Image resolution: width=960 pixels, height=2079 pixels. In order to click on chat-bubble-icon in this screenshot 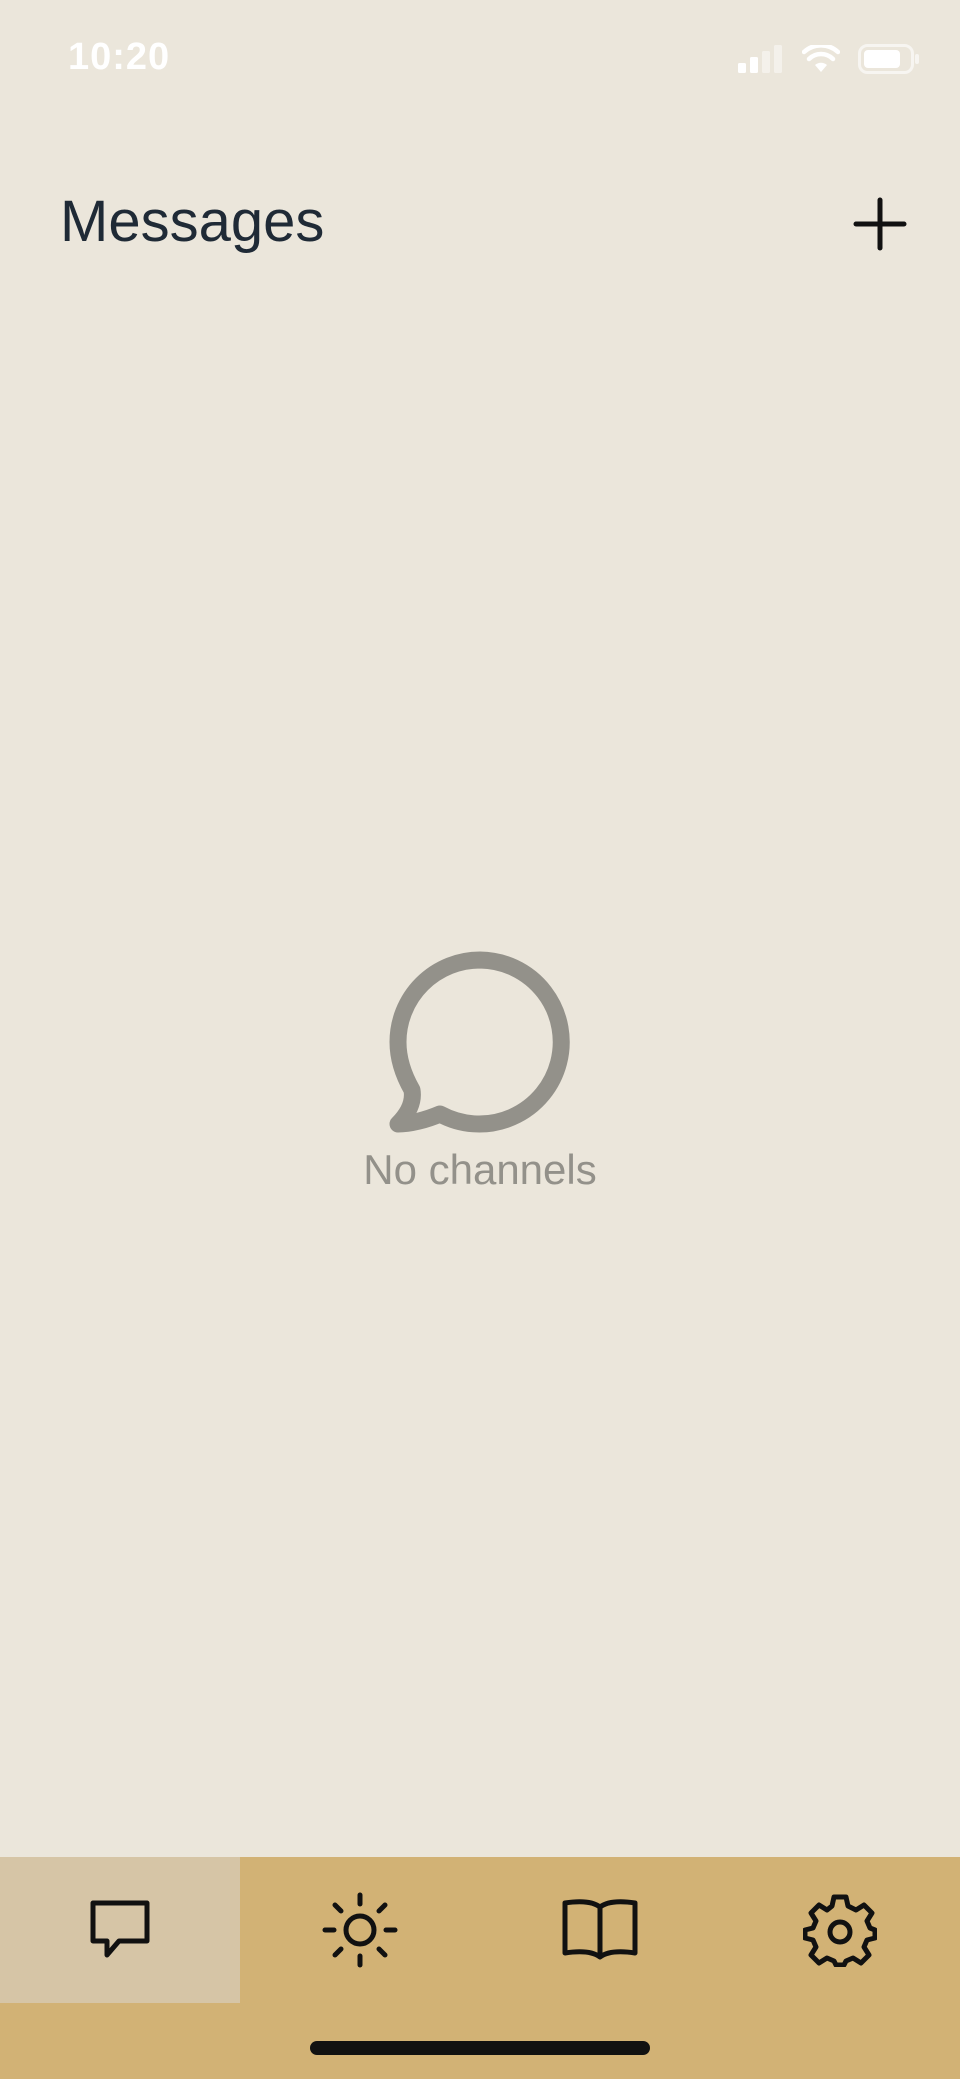, I will do `click(479, 1042)`.